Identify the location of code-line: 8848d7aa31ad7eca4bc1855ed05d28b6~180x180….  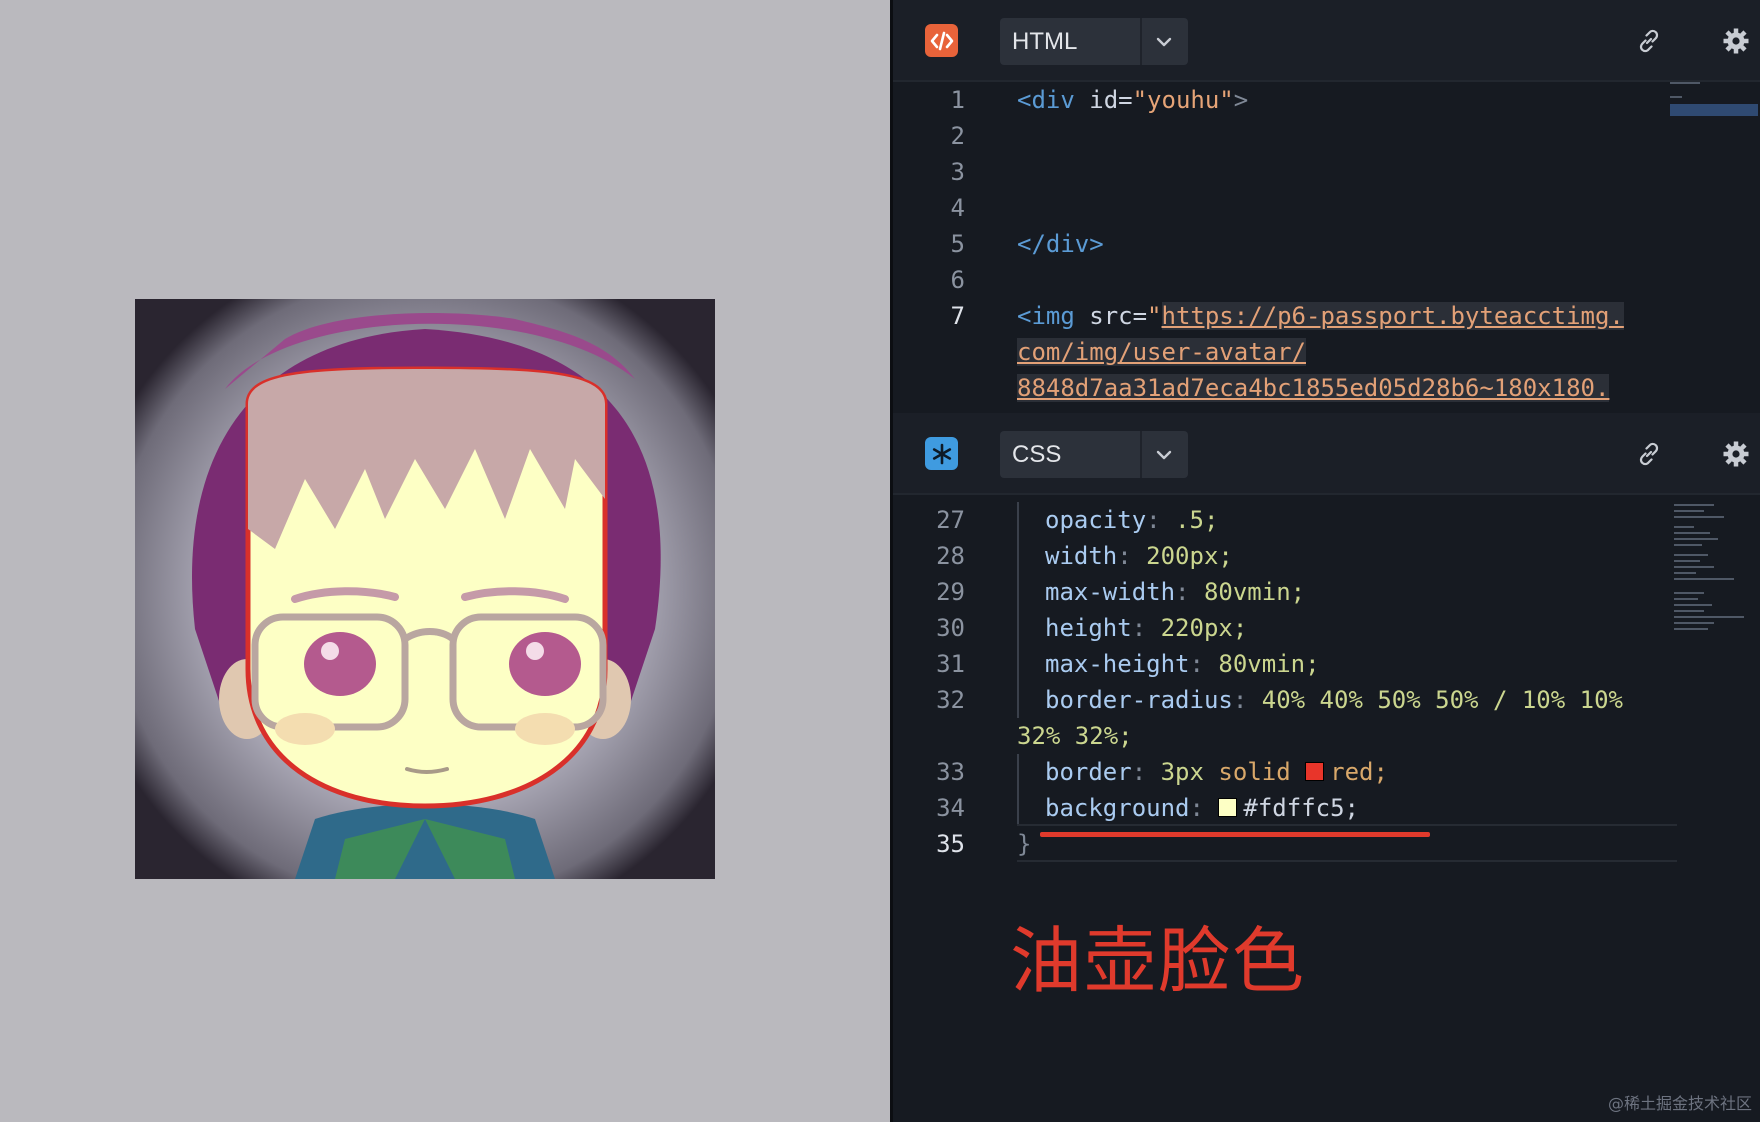
(1313, 388).